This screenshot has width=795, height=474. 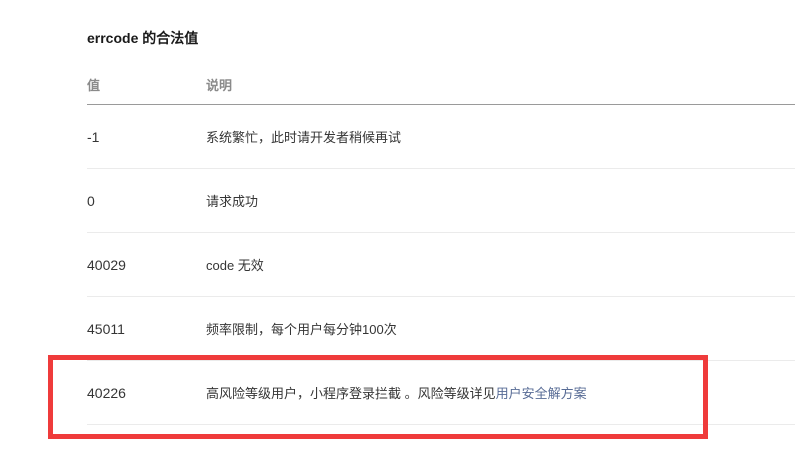 I want to click on row-description-text: 高风险等级用户，小程序登录拦截 。风险等级详见, so click(x=351, y=393).